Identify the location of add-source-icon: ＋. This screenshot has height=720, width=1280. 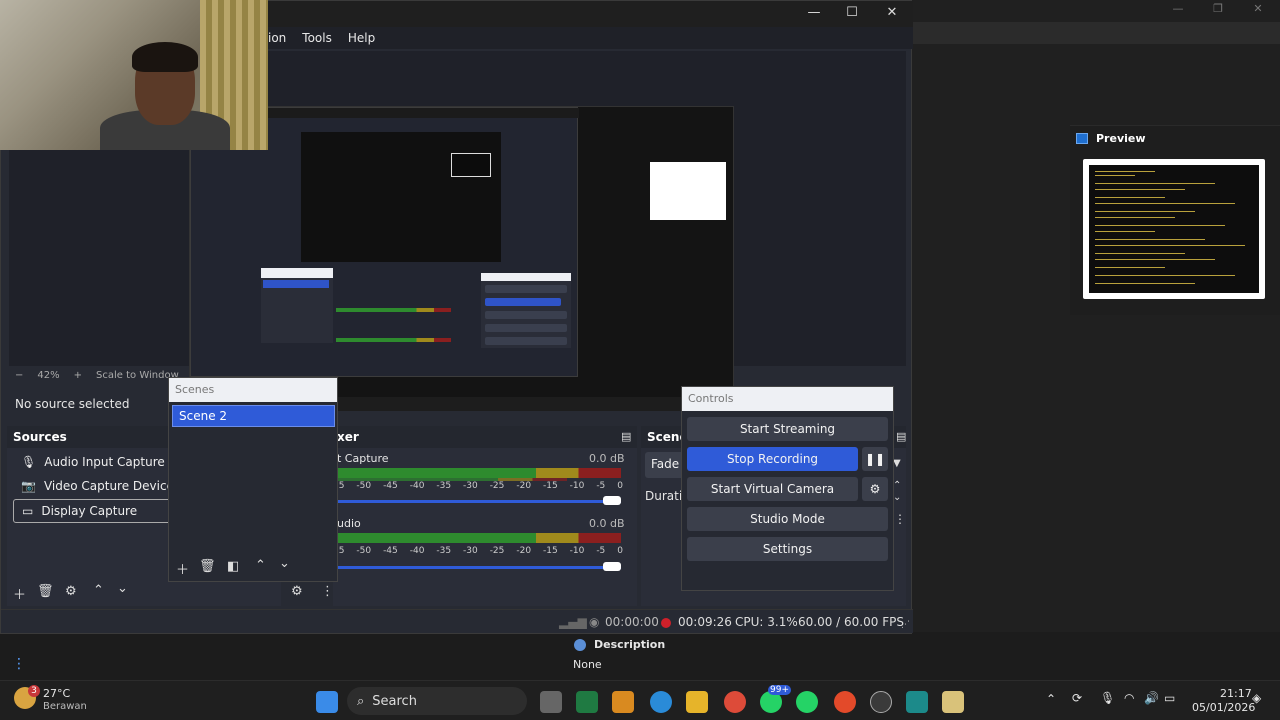
(19, 593).